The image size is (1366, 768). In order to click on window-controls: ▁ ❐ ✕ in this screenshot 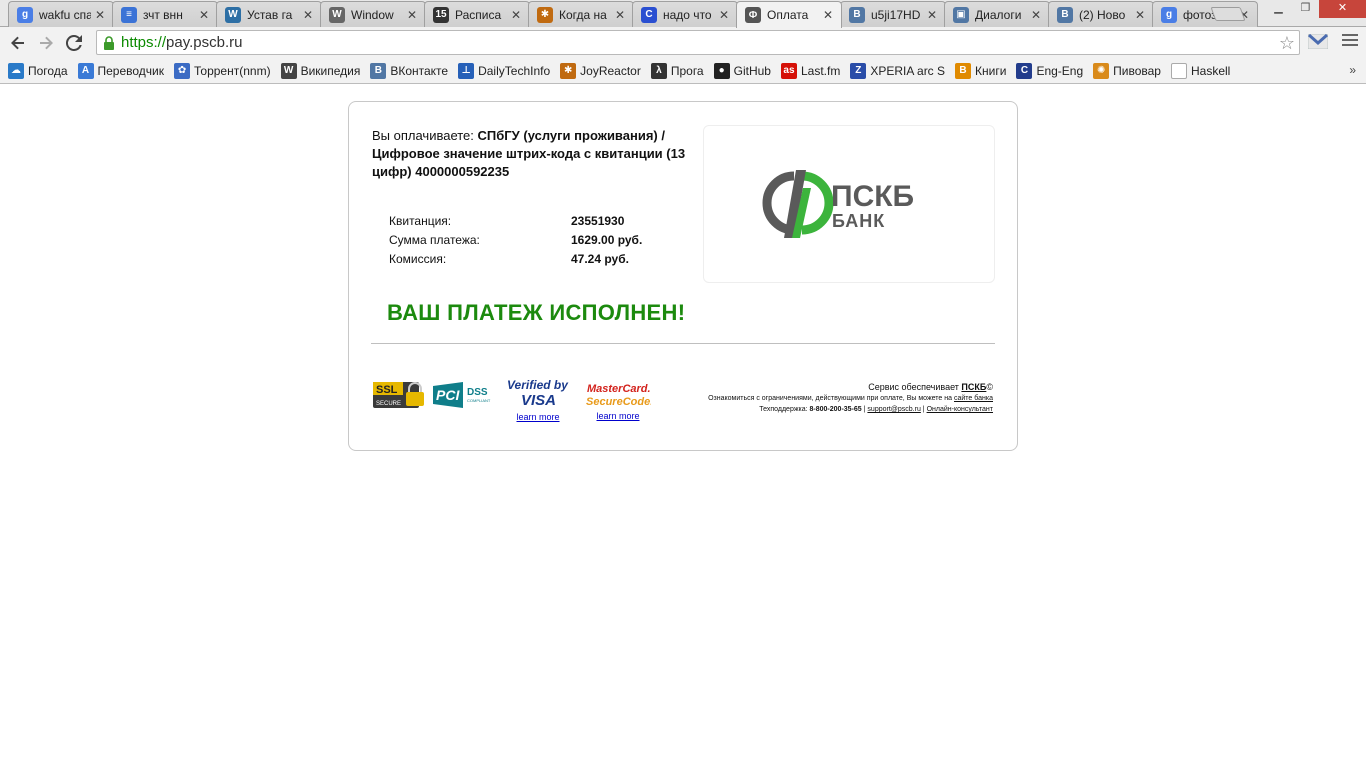, I will do `click(1315, 9)`.